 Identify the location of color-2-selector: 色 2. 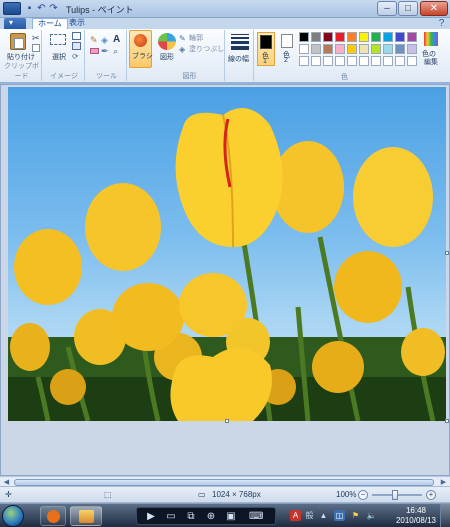
(288, 49).